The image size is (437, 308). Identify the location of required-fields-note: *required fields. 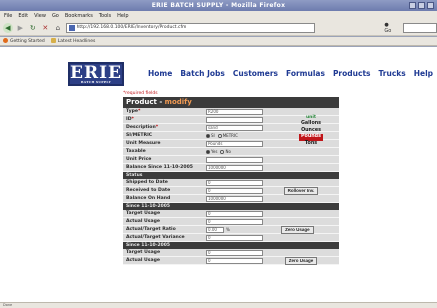
(140, 93).